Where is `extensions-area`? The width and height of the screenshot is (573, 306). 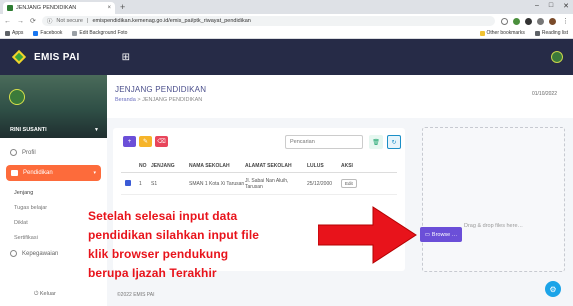
extensions-area is located at coordinates (528, 21).